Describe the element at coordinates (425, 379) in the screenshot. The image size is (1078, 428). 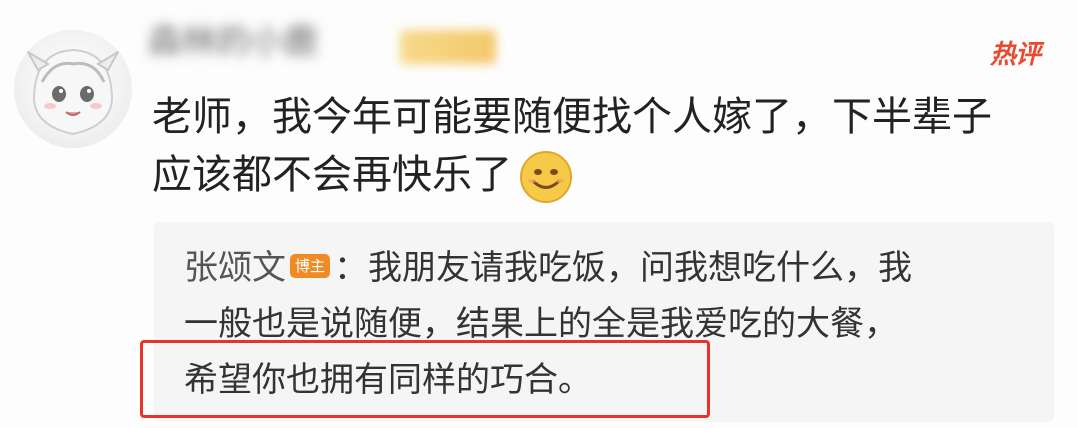
I see `highlight-box` at that location.